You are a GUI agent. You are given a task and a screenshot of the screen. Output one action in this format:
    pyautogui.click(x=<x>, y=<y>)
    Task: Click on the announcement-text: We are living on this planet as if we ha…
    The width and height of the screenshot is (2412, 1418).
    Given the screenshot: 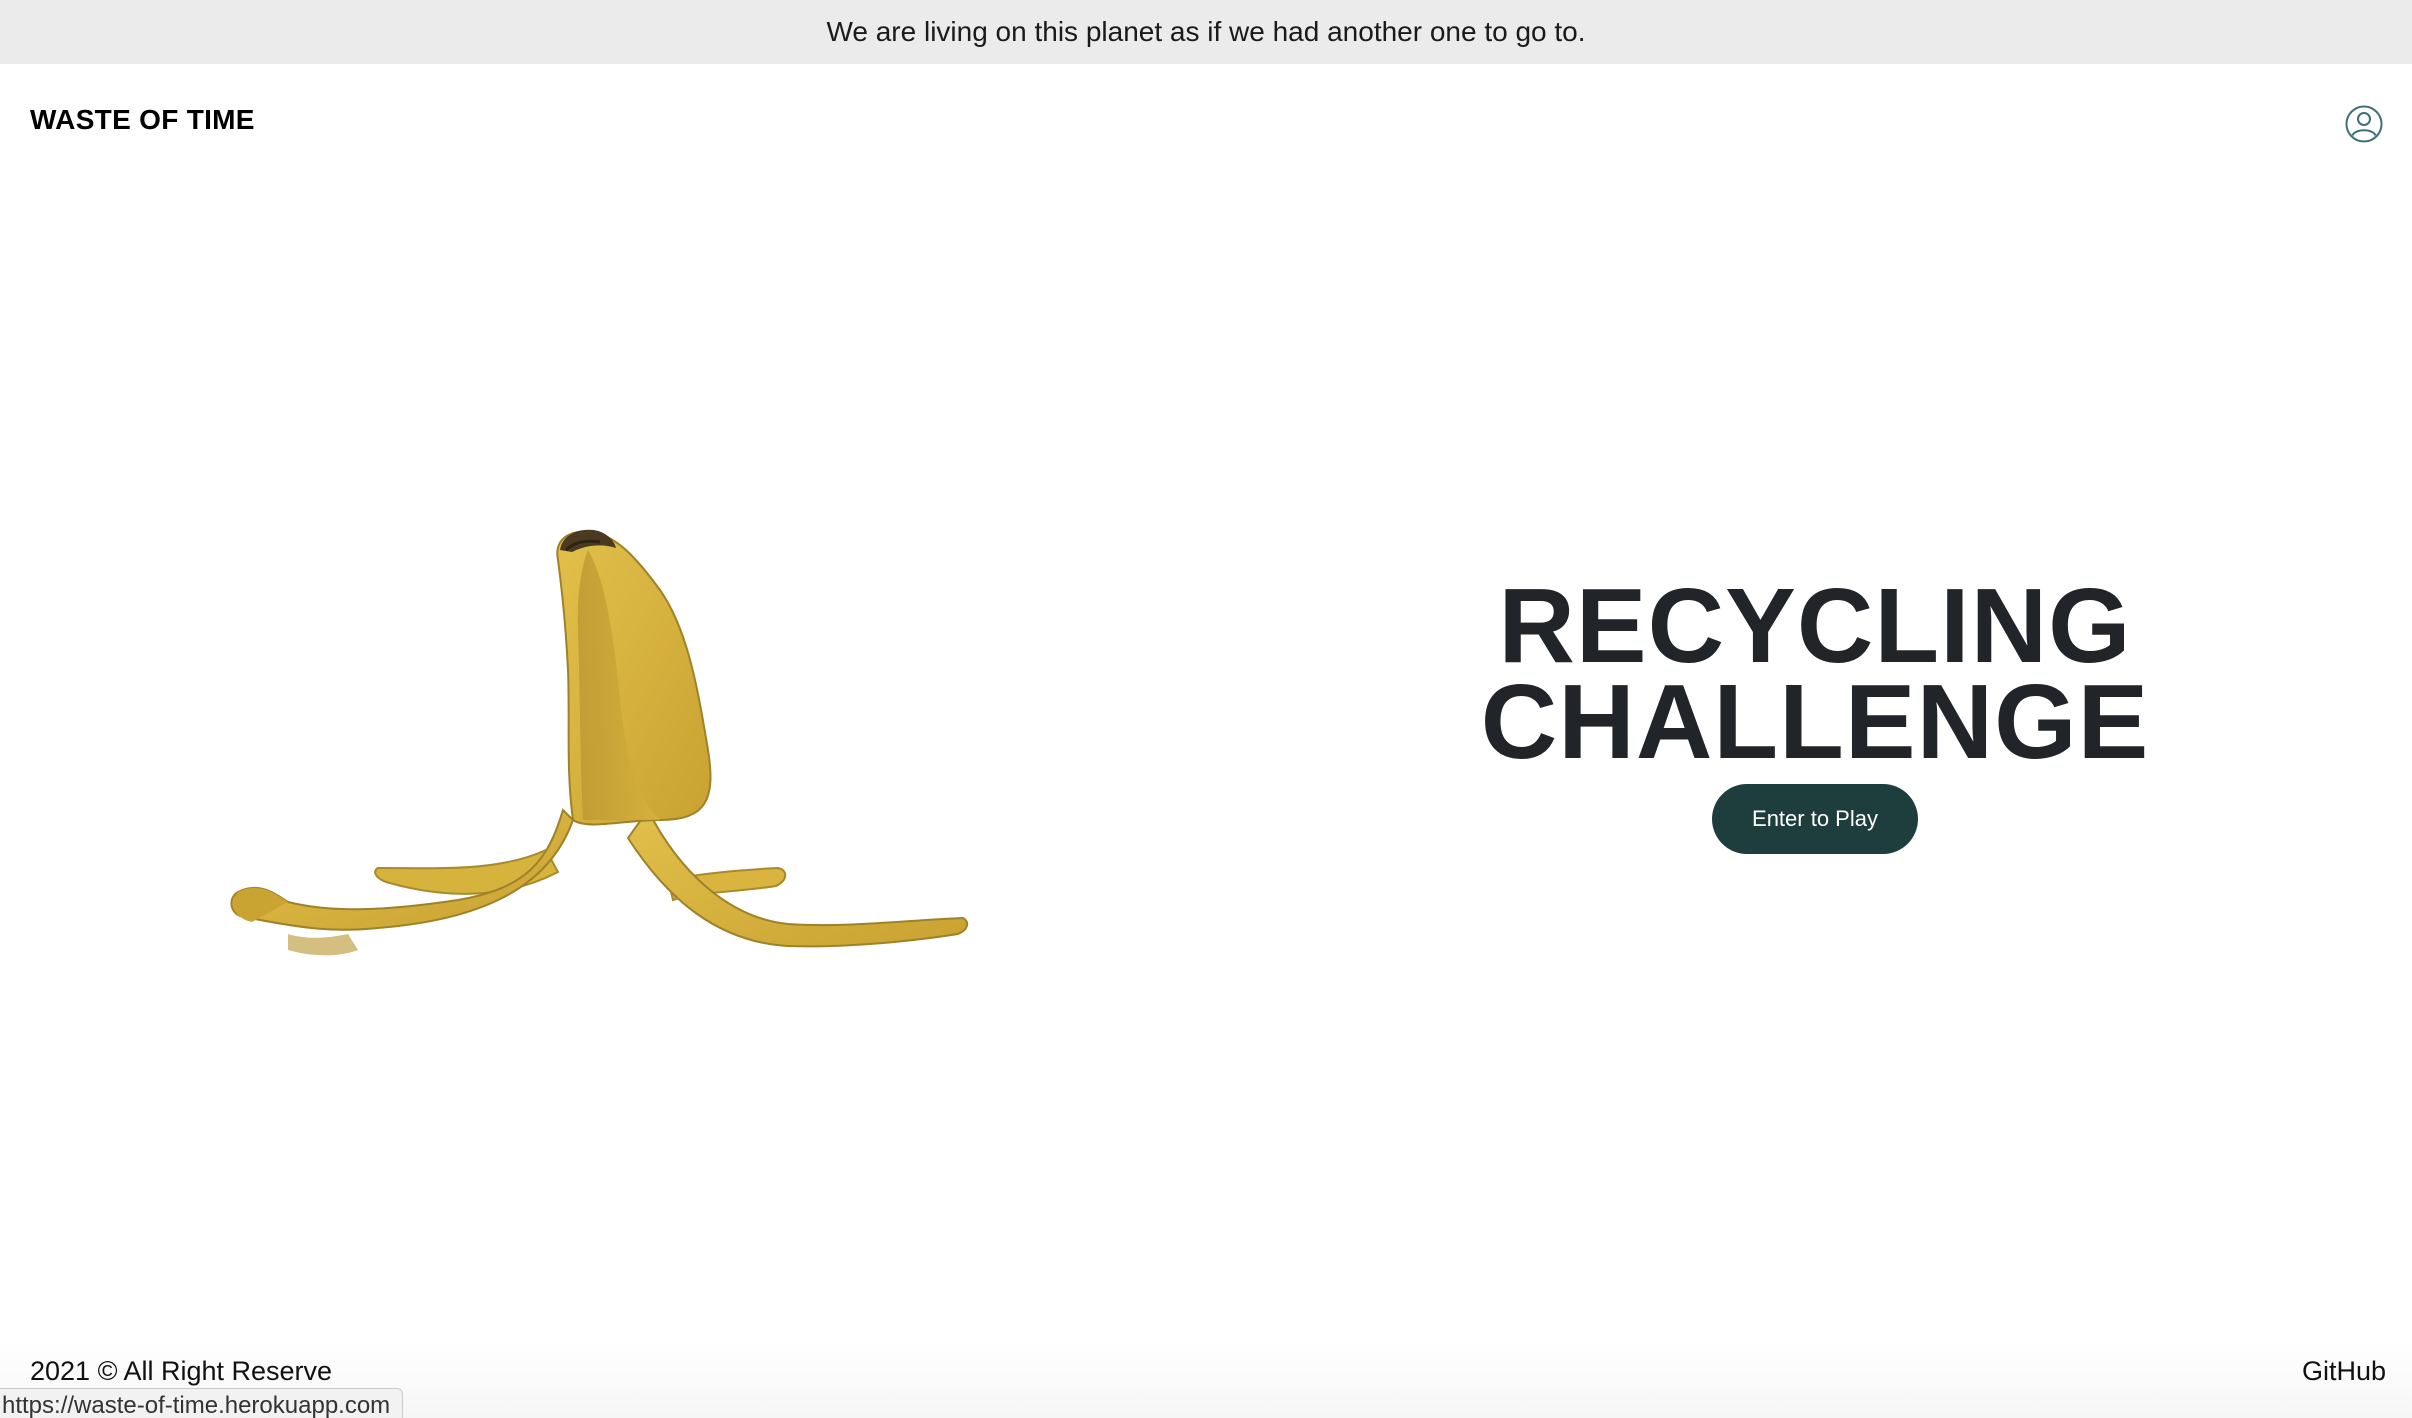 What is the action you would take?
    pyautogui.click(x=1206, y=31)
    